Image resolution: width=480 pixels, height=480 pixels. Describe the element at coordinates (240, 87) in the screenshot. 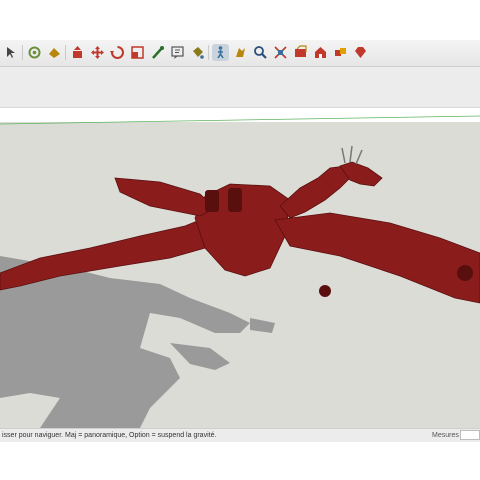

I see `secondary-toolbar-area` at that location.